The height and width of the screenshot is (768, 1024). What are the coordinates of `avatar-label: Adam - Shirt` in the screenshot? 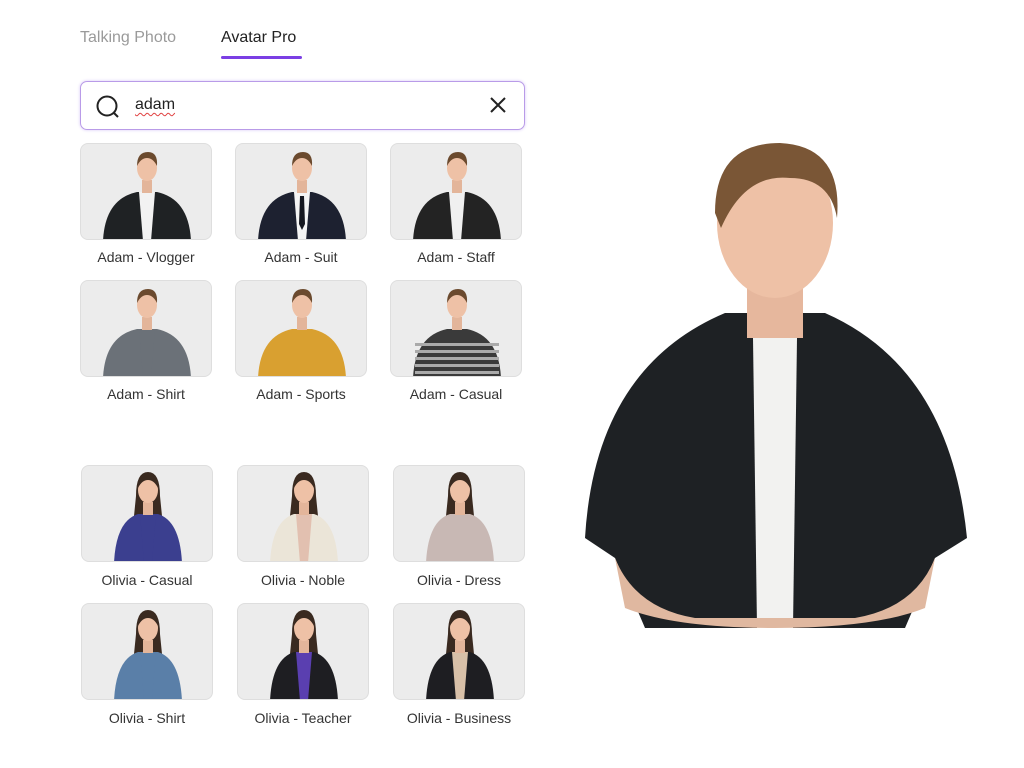 It's located at (146, 394).